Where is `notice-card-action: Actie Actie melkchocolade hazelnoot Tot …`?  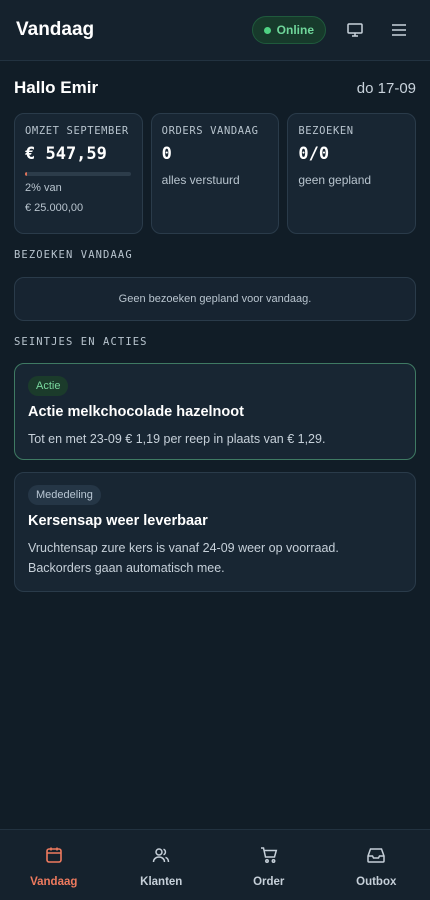
notice-card-action: Actie Actie melkchocolade hazelnoot Tot … is located at coordinates (215, 411).